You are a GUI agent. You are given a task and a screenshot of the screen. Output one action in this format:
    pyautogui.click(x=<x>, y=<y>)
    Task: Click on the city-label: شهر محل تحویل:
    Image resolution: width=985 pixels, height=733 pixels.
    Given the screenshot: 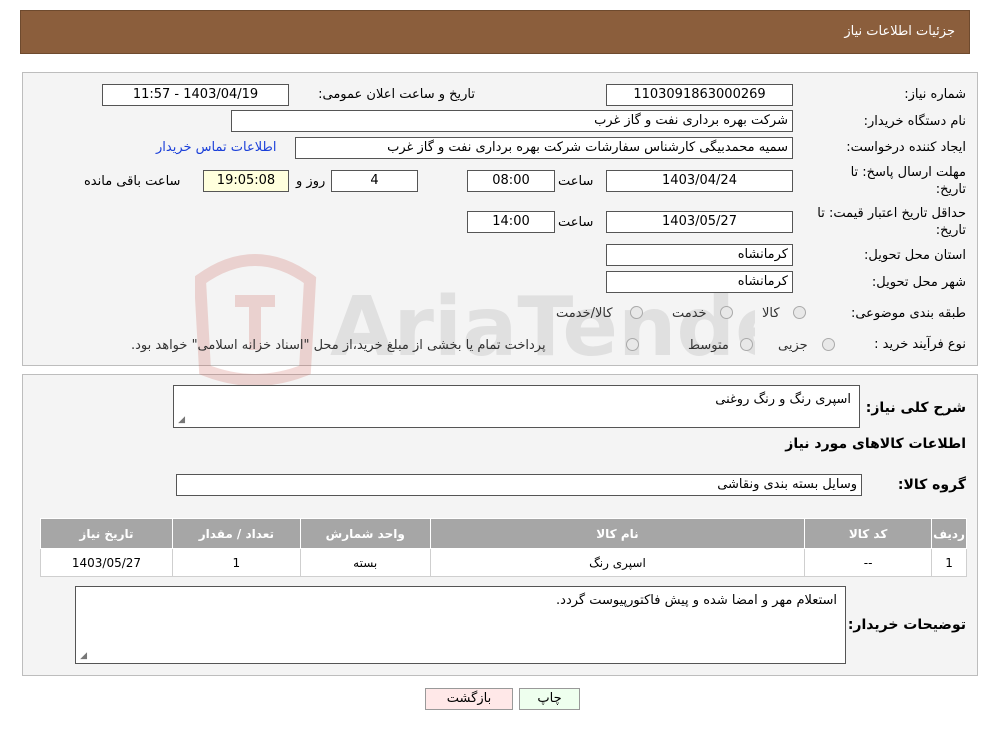 What is the action you would take?
    pyautogui.click(x=918, y=282)
    